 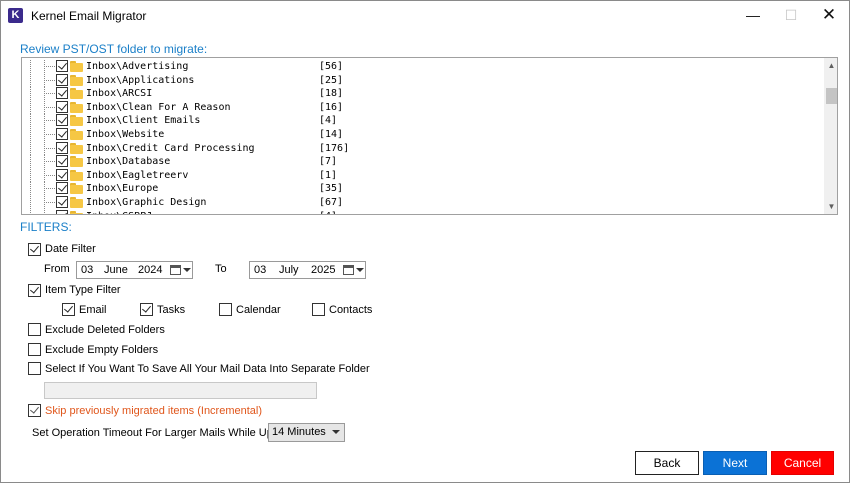 I want to click on next-button: Next, so click(x=735, y=463).